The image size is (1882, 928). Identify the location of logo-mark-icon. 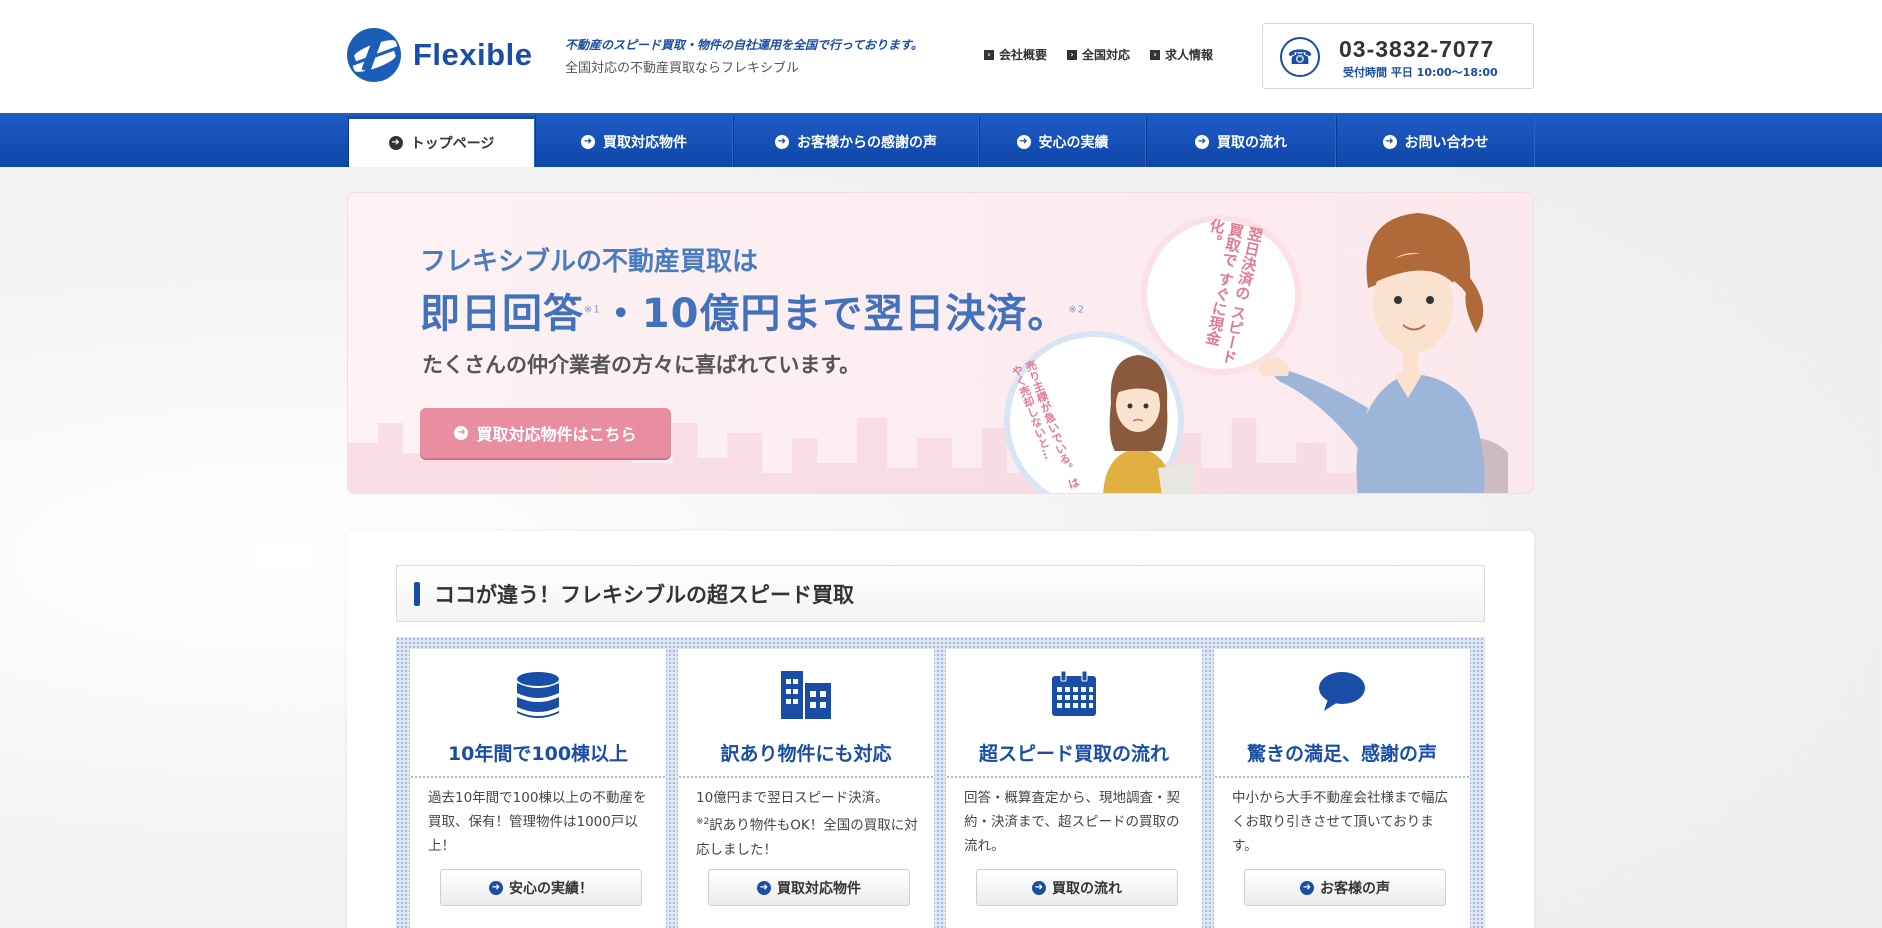
(374, 55).